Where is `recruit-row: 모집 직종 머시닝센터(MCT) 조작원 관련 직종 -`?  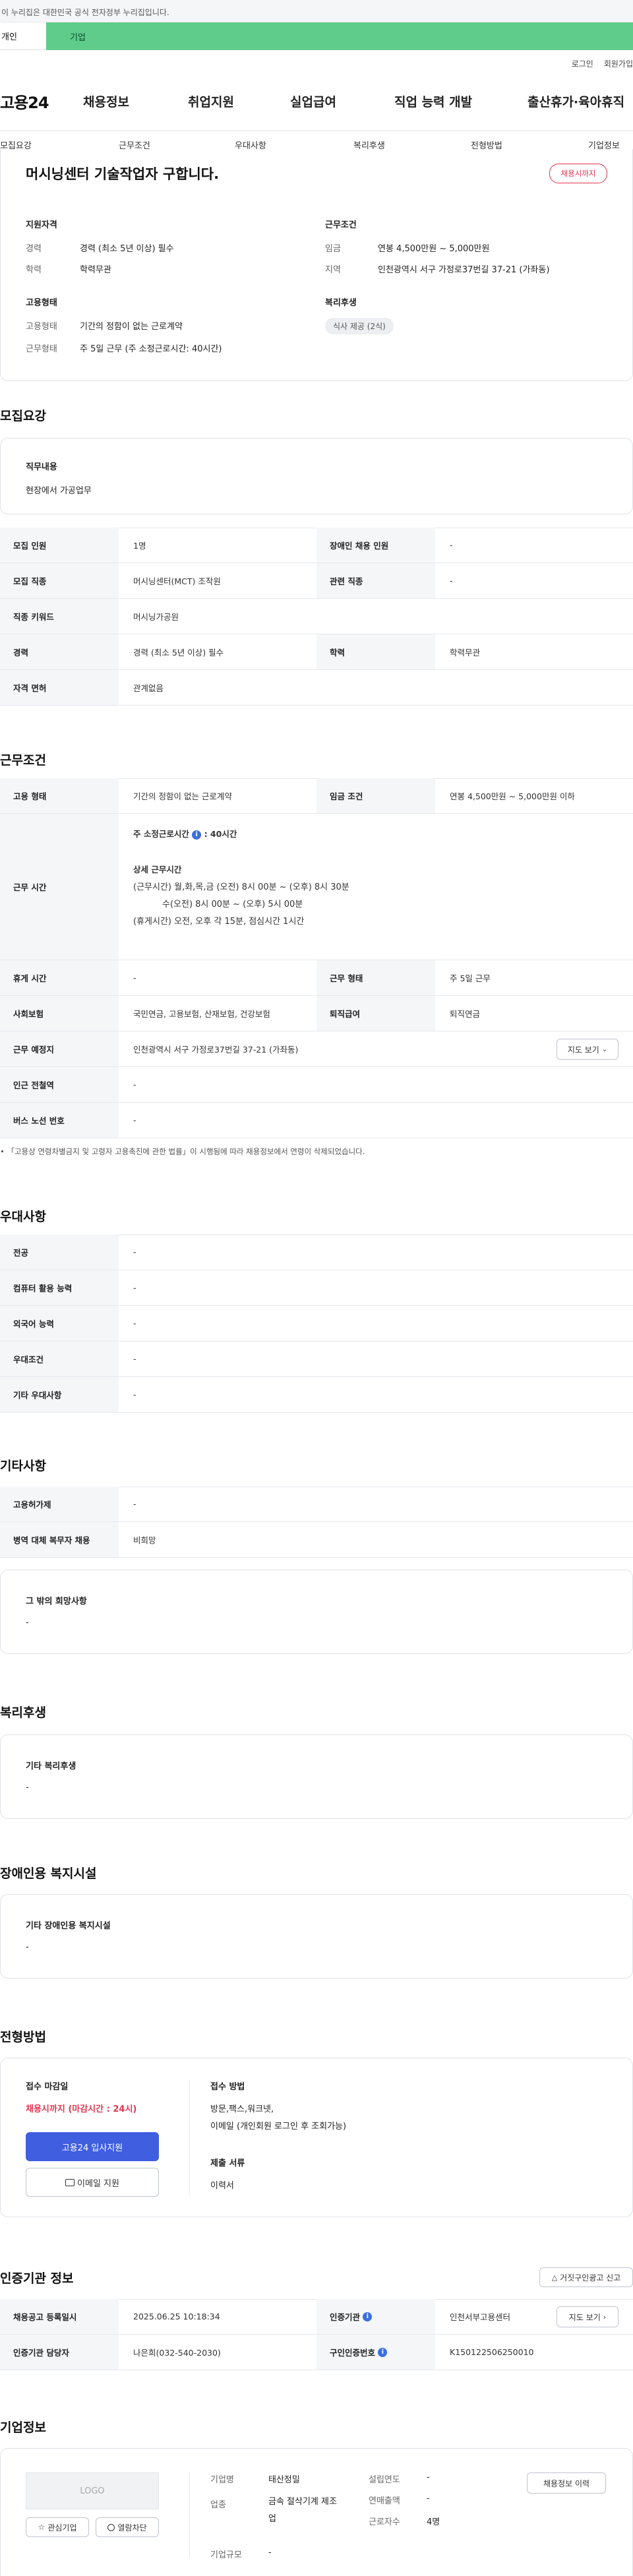 recruit-row: 모집 직종 머시닝센터(MCT) 조작원 관련 직종 - is located at coordinates (316, 581).